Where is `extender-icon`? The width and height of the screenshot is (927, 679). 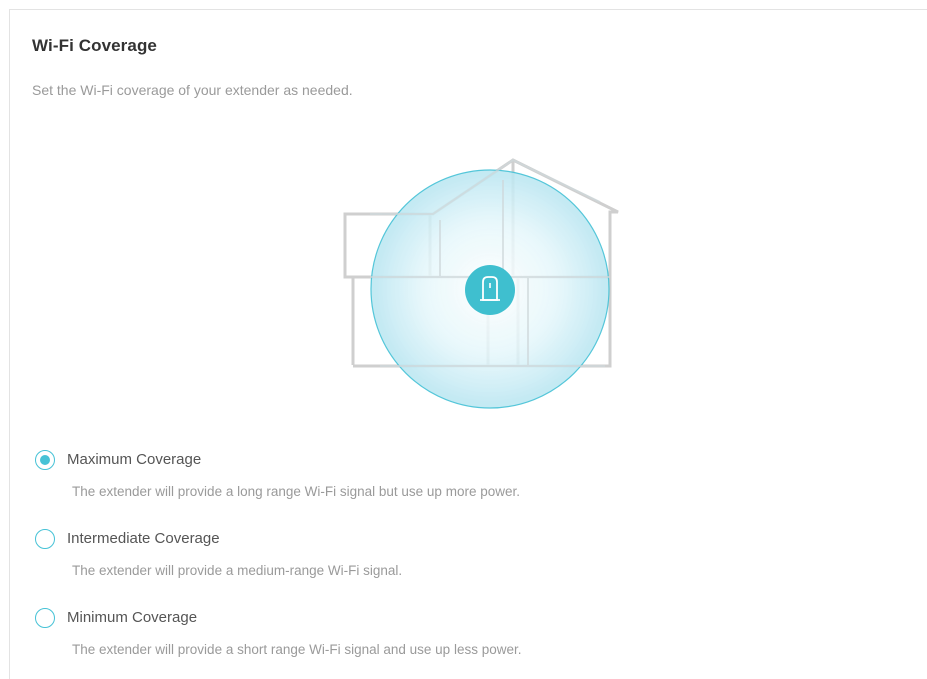
extender-icon is located at coordinates (490, 290).